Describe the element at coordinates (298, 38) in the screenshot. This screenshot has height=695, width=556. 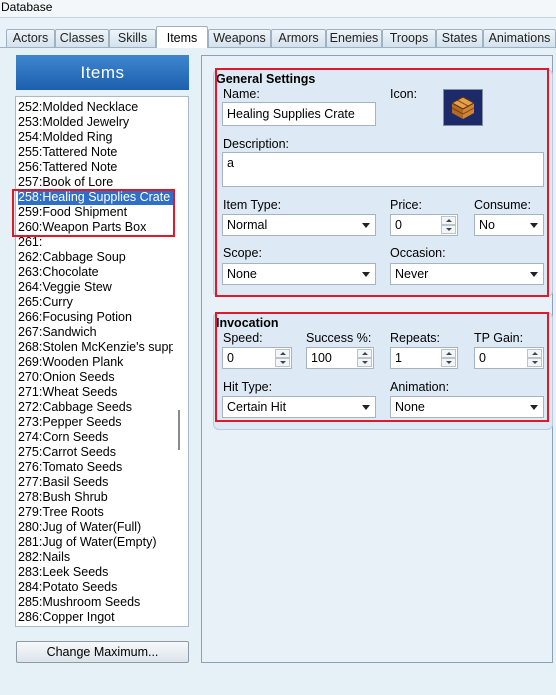
I see `tab-armors: Armors` at that location.